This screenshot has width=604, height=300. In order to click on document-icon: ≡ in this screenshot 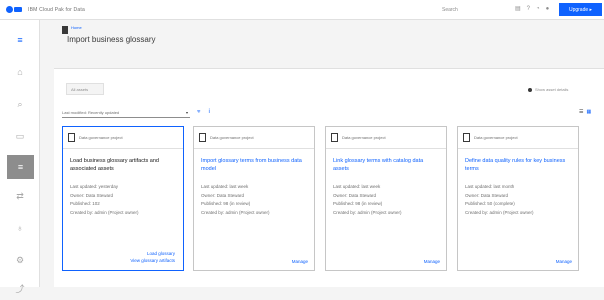, I will do `click(20, 167)`.